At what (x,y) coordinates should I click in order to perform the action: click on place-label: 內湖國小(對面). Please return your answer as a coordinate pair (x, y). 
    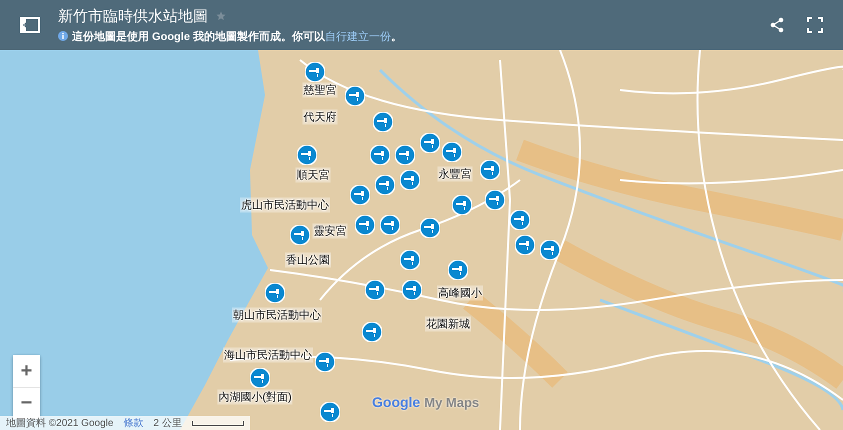
    Looking at the image, I should click on (255, 397).